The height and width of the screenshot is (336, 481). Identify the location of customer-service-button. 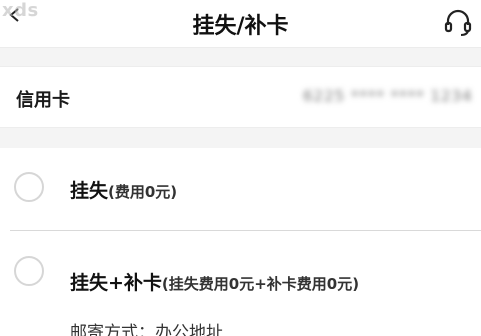
(458, 23).